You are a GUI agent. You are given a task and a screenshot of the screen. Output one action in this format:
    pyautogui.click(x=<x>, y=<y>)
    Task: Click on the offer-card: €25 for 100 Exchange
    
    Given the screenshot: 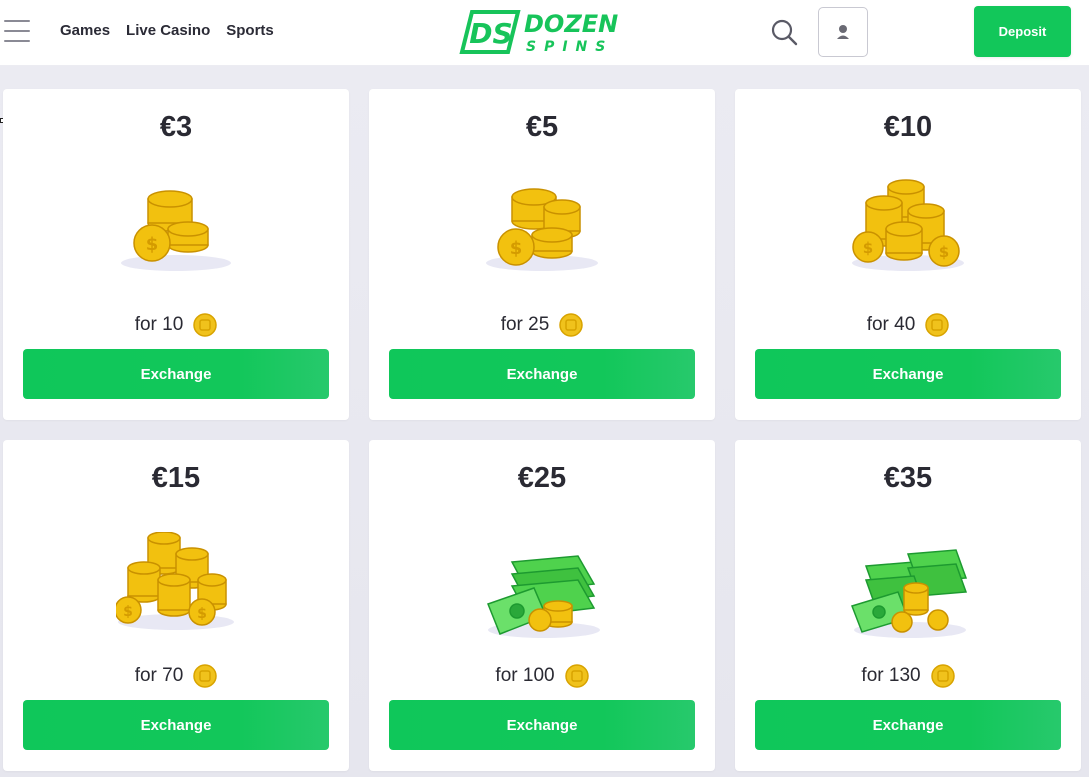 What is the action you would take?
    pyautogui.click(x=542, y=605)
    